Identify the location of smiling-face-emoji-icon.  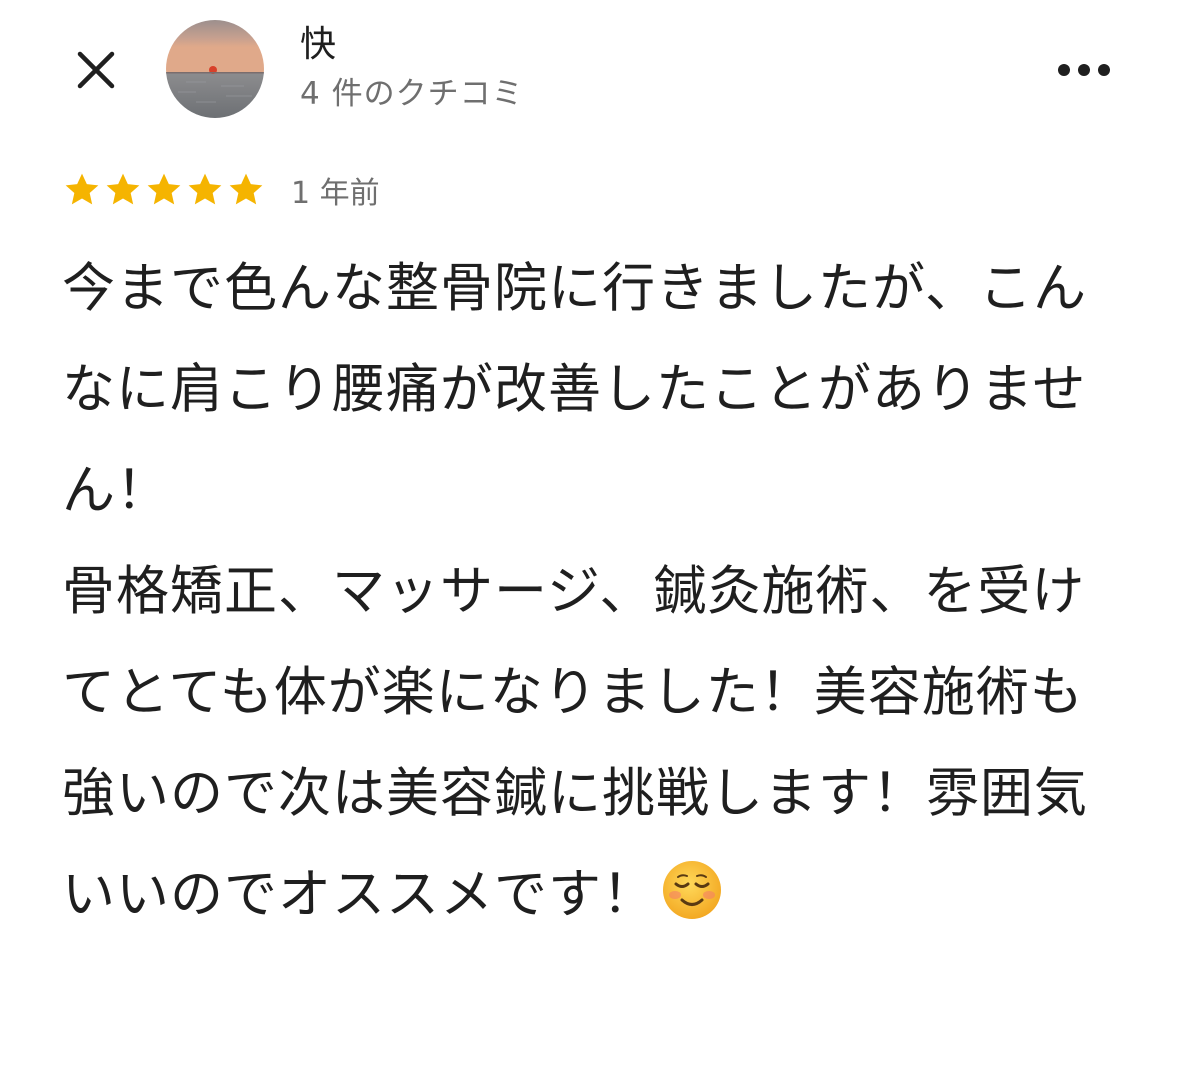
(692, 890).